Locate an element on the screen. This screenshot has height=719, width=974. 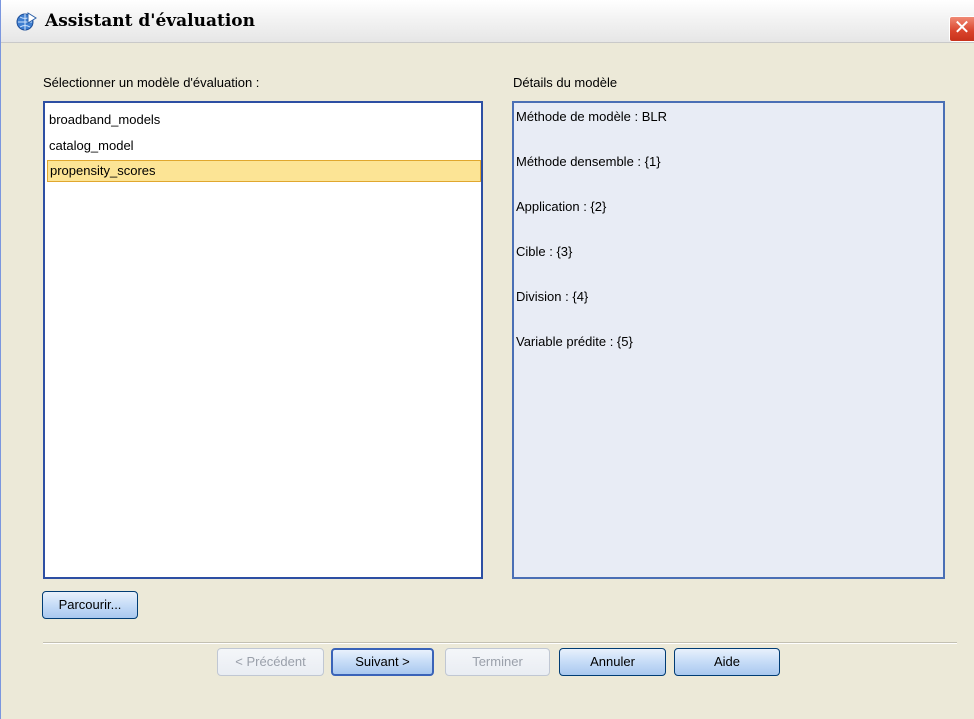
separator is located at coordinates (500, 643).